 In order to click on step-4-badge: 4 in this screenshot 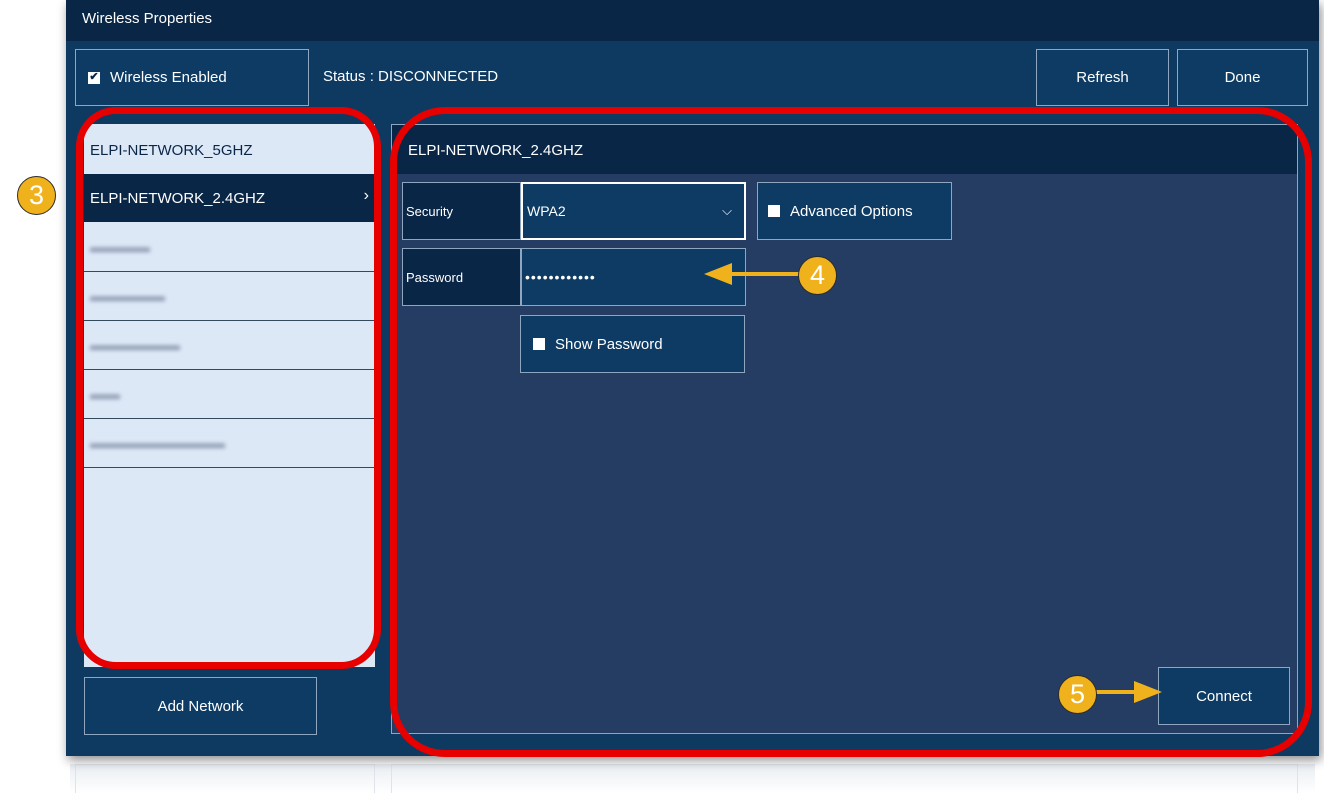, I will do `click(817, 275)`.